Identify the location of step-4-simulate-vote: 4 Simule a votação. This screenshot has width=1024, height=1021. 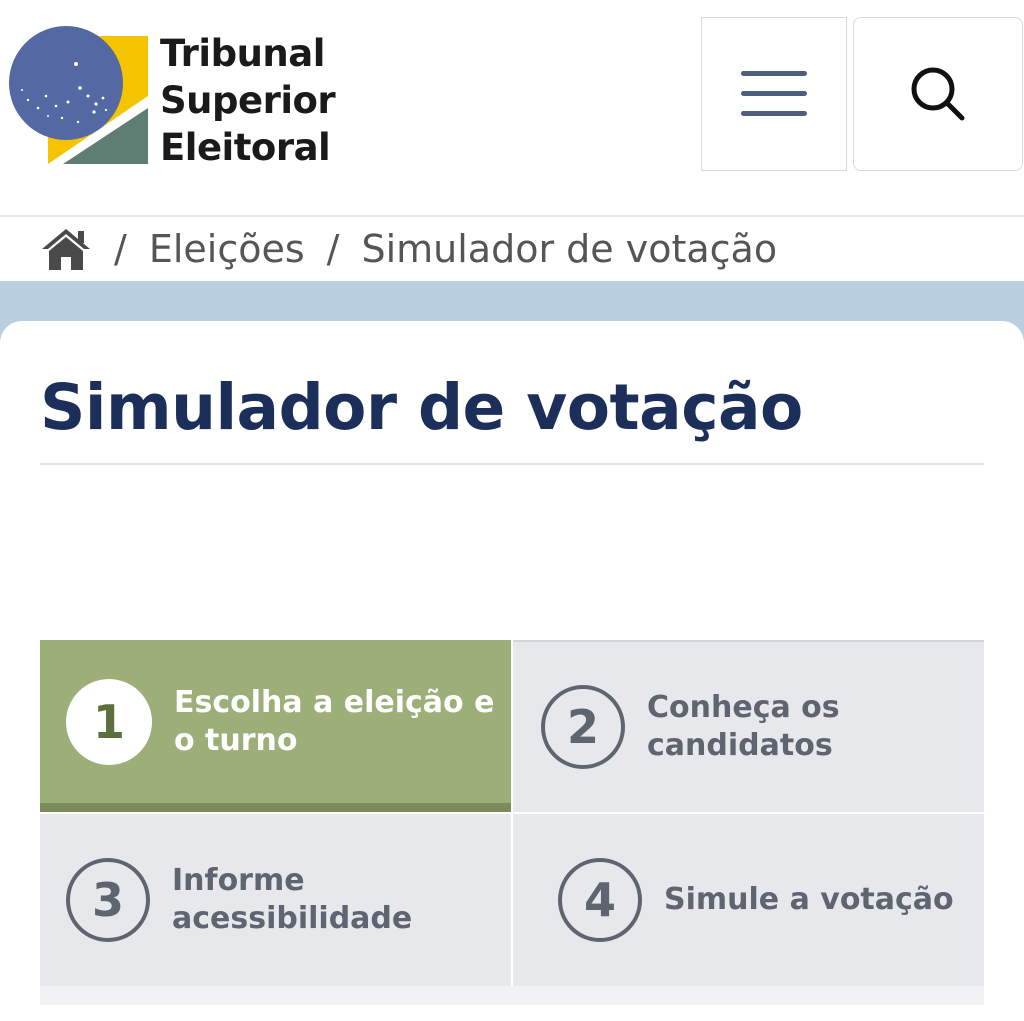
(748, 900).